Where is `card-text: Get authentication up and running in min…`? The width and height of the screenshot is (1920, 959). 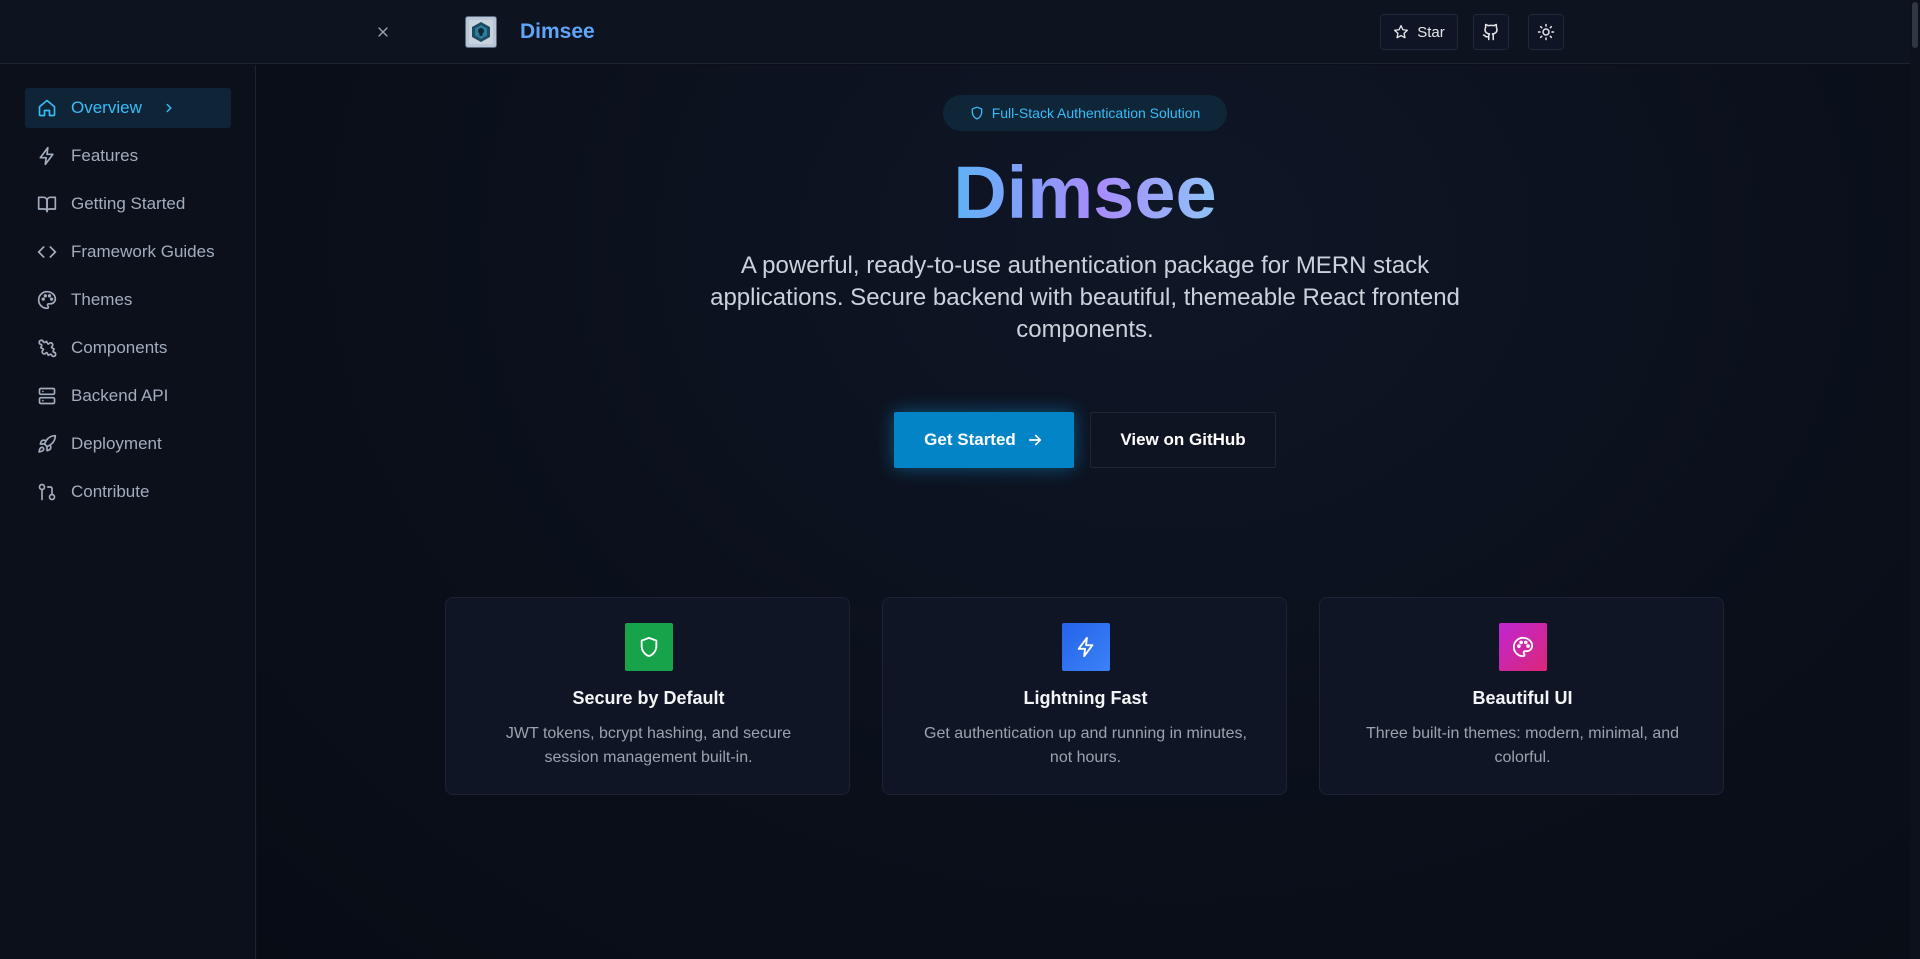
card-text: Get authentication up and running in min… is located at coordinates (1085, 745).